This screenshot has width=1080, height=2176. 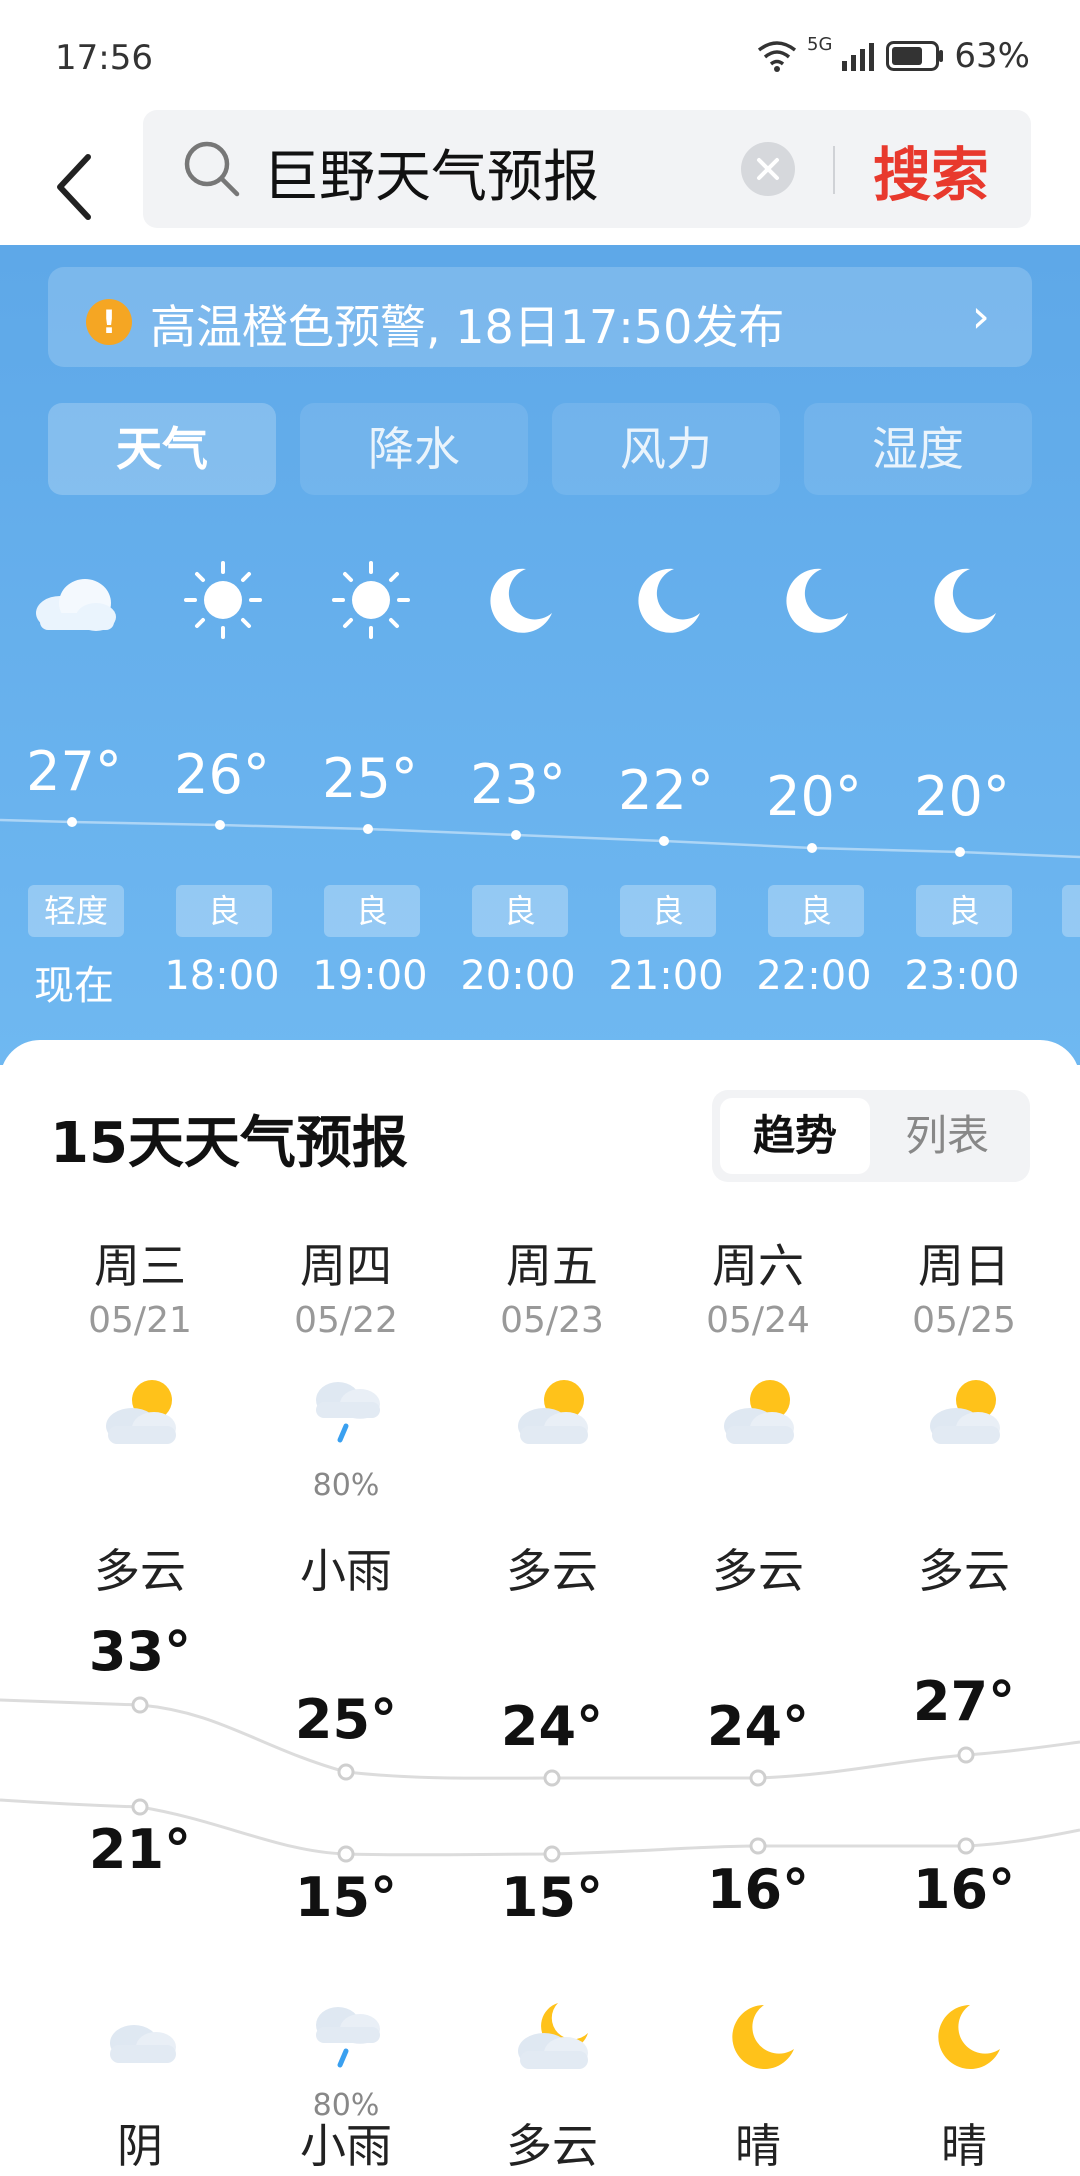 I want to click on day-date: 05/21, so click(x=140, y=1320).